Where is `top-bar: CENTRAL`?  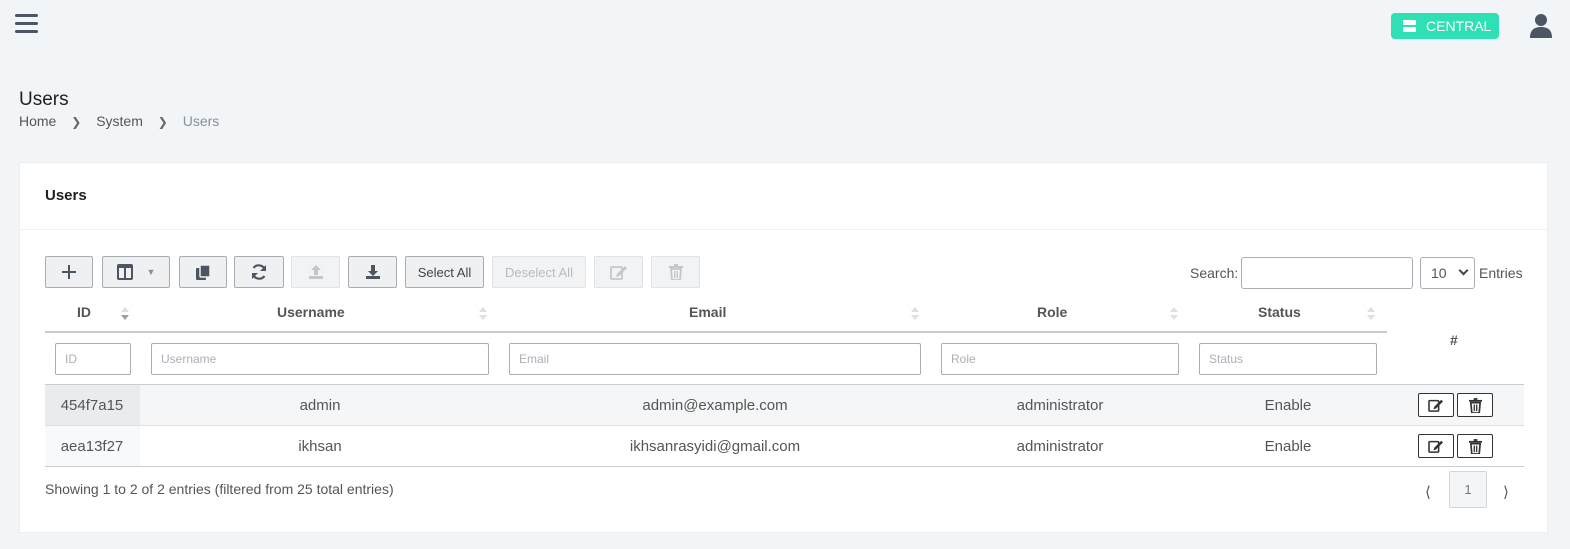 top-bar: CENTRAL is located at coordinates (785, 26).